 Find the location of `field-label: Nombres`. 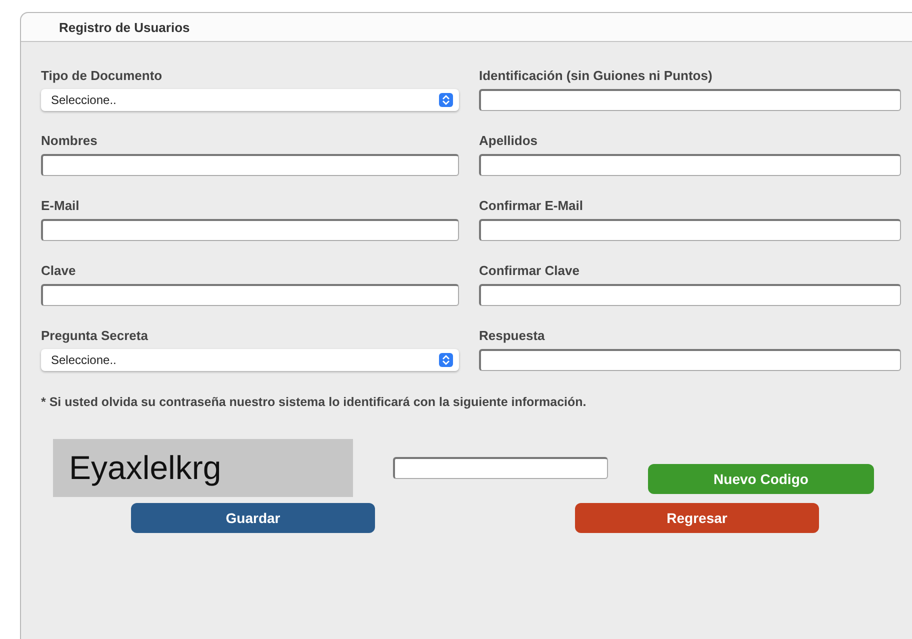

field-label: Nombres is located at coordinates (69, 140).